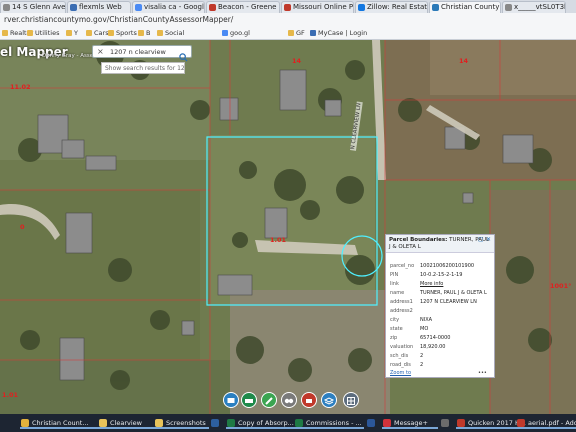  I want to click on ruler-icon, so click(249, 401).